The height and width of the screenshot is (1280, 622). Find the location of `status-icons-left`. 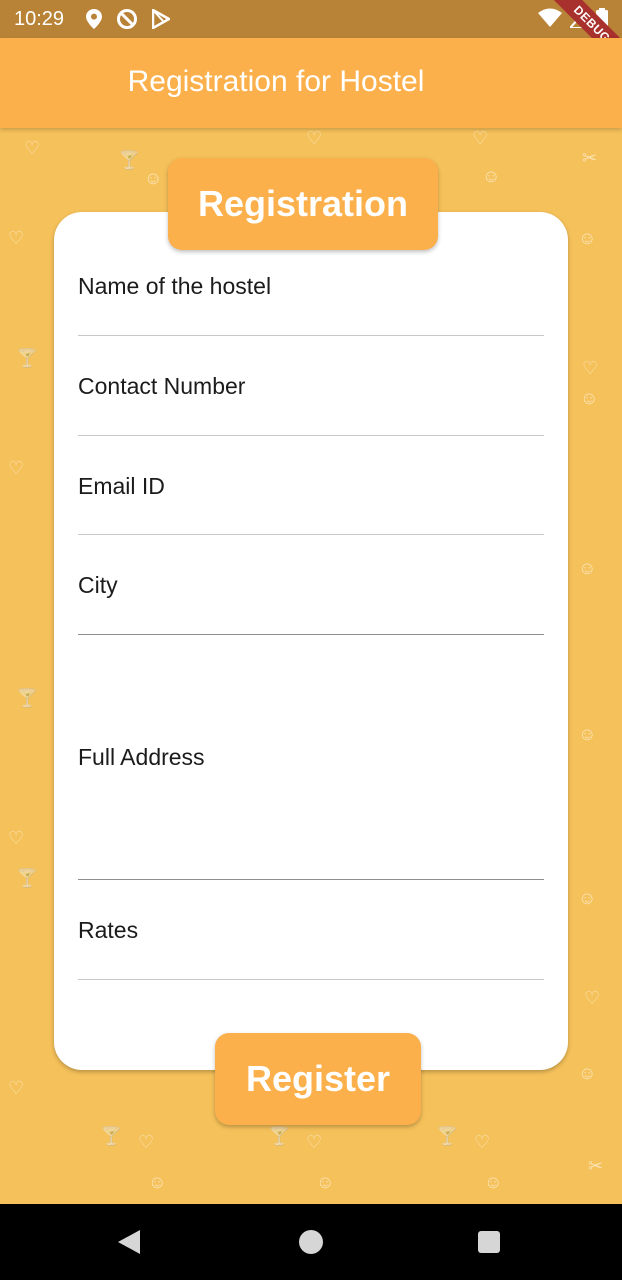

status-icons-left is located at coordinates (128, 19).